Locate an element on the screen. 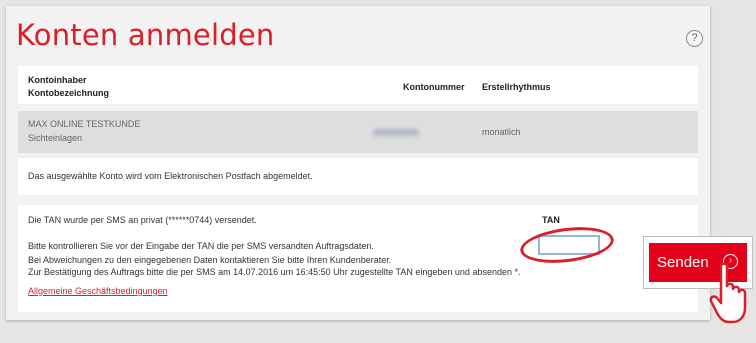 The image size is (756, 343). account-name-cell: Sichteinlagen is located at coordinates (55, 138).